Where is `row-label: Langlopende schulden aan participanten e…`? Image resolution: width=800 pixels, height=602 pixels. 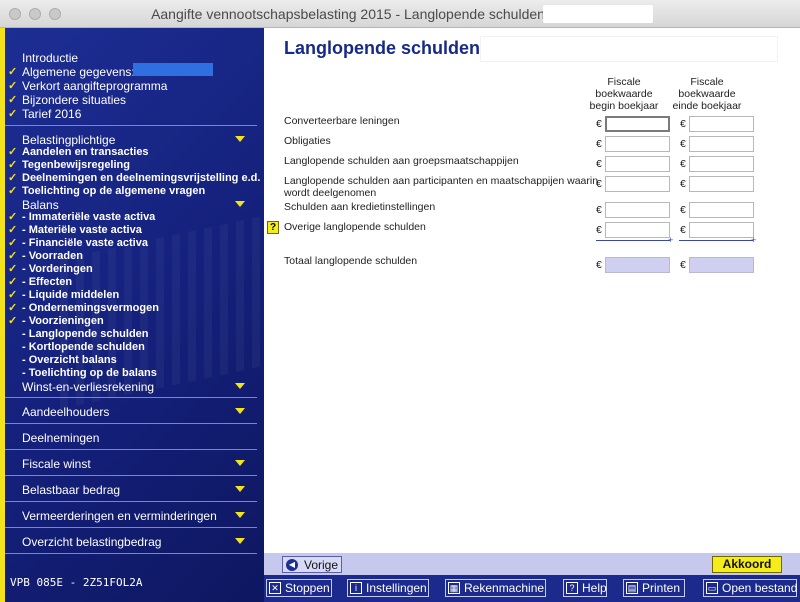 row-label: Langlopende schulden aan participanten e… is located at coordinates (441, 187).